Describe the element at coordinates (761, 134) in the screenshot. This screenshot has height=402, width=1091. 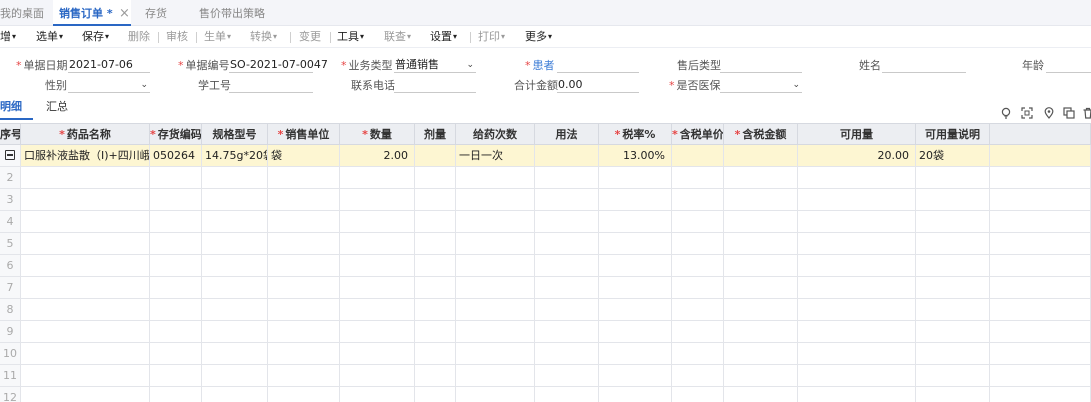
I see `column-header: * 含税金额` at that location.